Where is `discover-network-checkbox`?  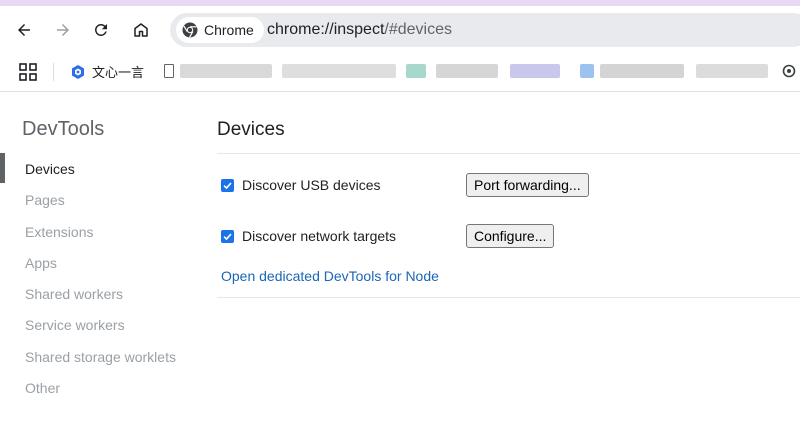 discover-network-checkbox is located at coordinates (227, 236).